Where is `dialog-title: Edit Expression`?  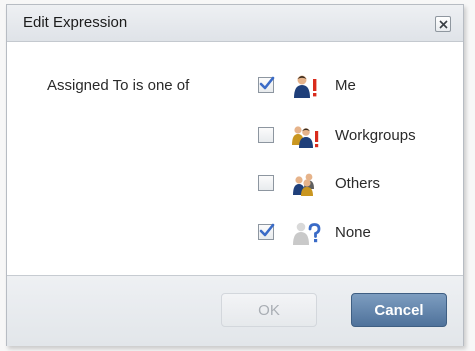
dialog-title: Edit Expression is located at coordinates (75, 22).